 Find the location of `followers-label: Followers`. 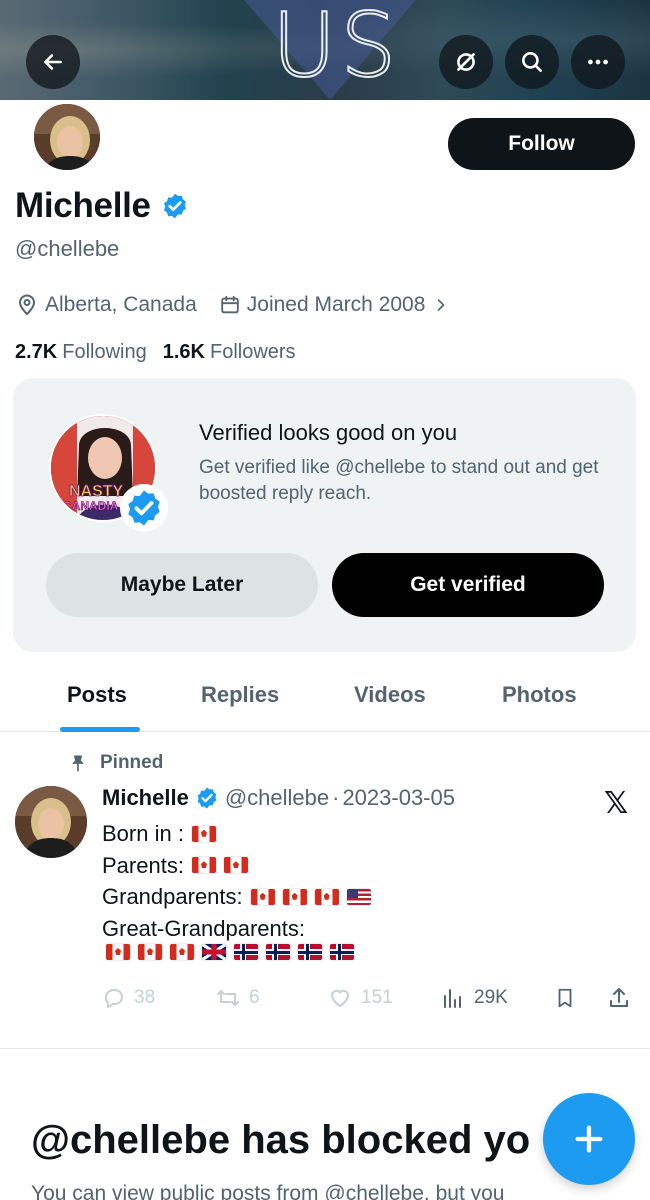

followers-label: Followers is located at coordinates (252, 352).